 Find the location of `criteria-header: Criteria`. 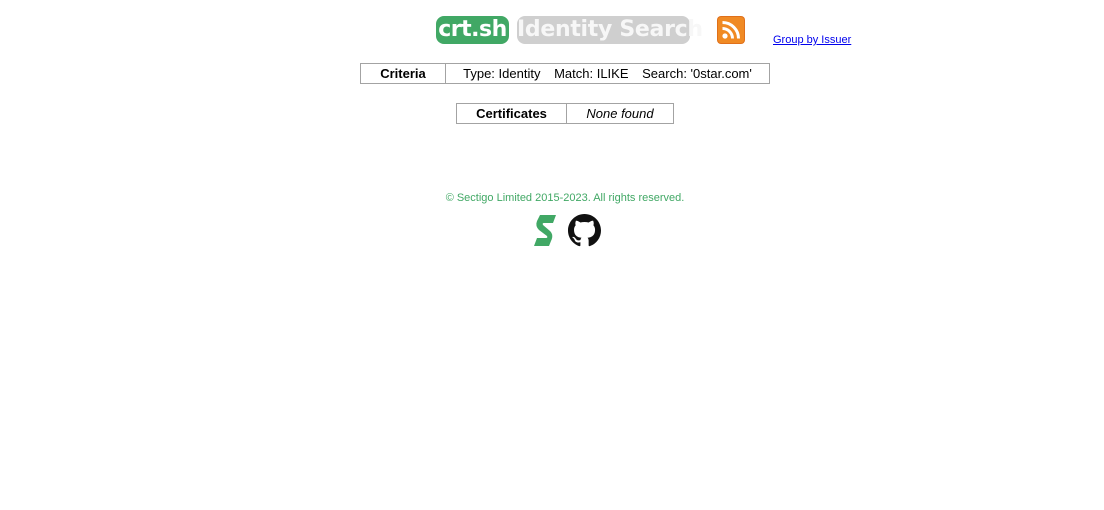

criteria-header: Criteria is located at coordinates (403, 73).